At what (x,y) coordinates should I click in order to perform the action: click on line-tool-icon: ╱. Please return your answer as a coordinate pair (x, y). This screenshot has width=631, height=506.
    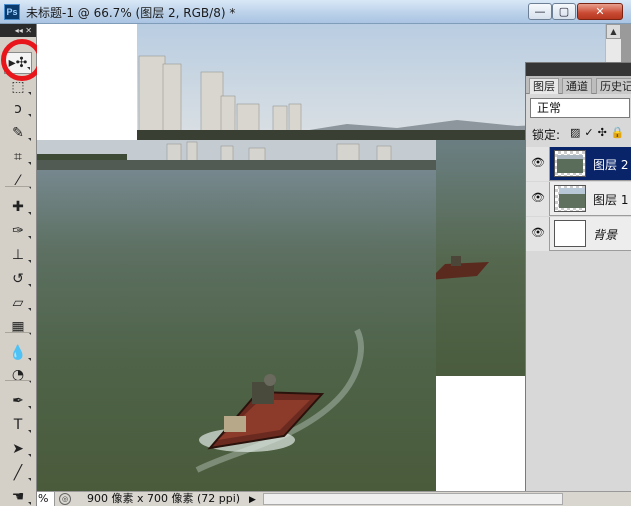
    Looking at the image, I should click on (18, 473).